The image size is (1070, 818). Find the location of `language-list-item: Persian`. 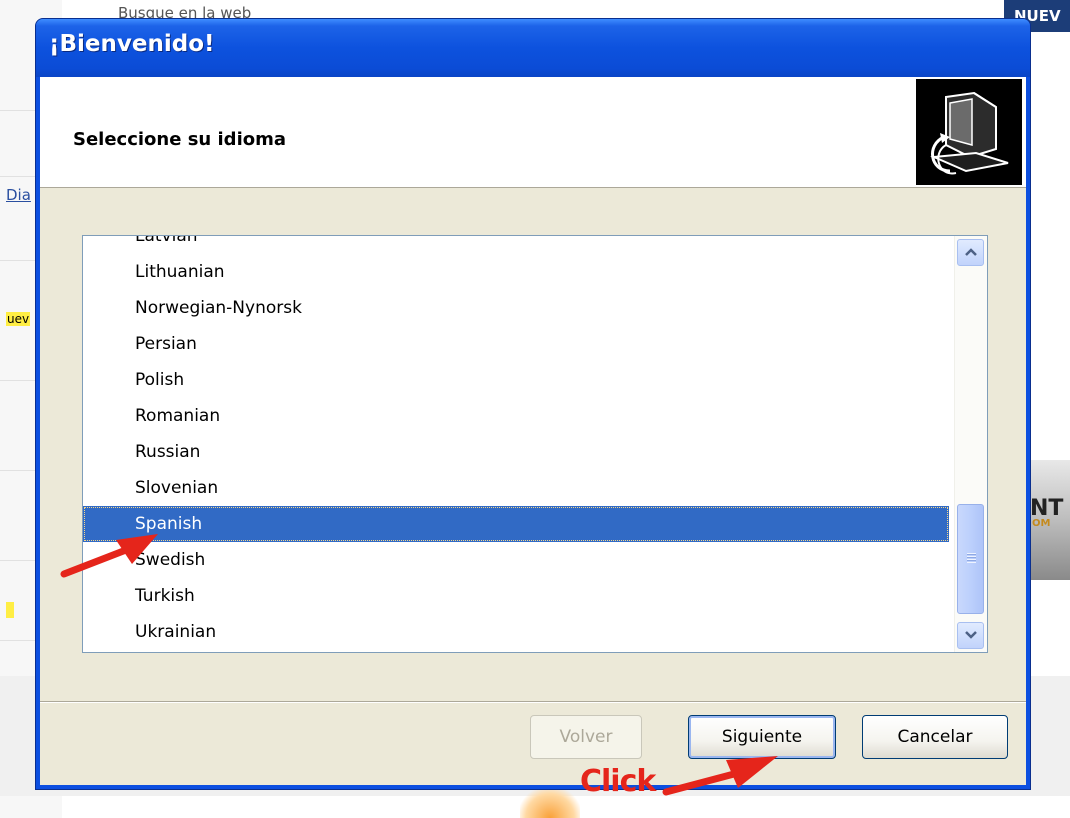

language-list-item: Persian is located at coordinates (516, 344).